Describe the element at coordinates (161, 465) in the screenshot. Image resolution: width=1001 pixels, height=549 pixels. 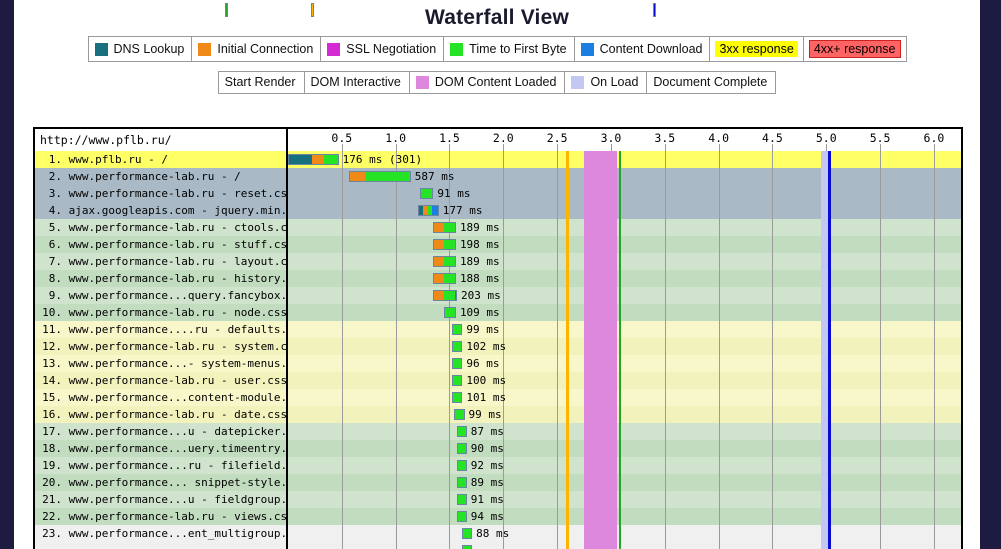
I see `request-label: 19. www.performance...ru - filefield.css` at that location.